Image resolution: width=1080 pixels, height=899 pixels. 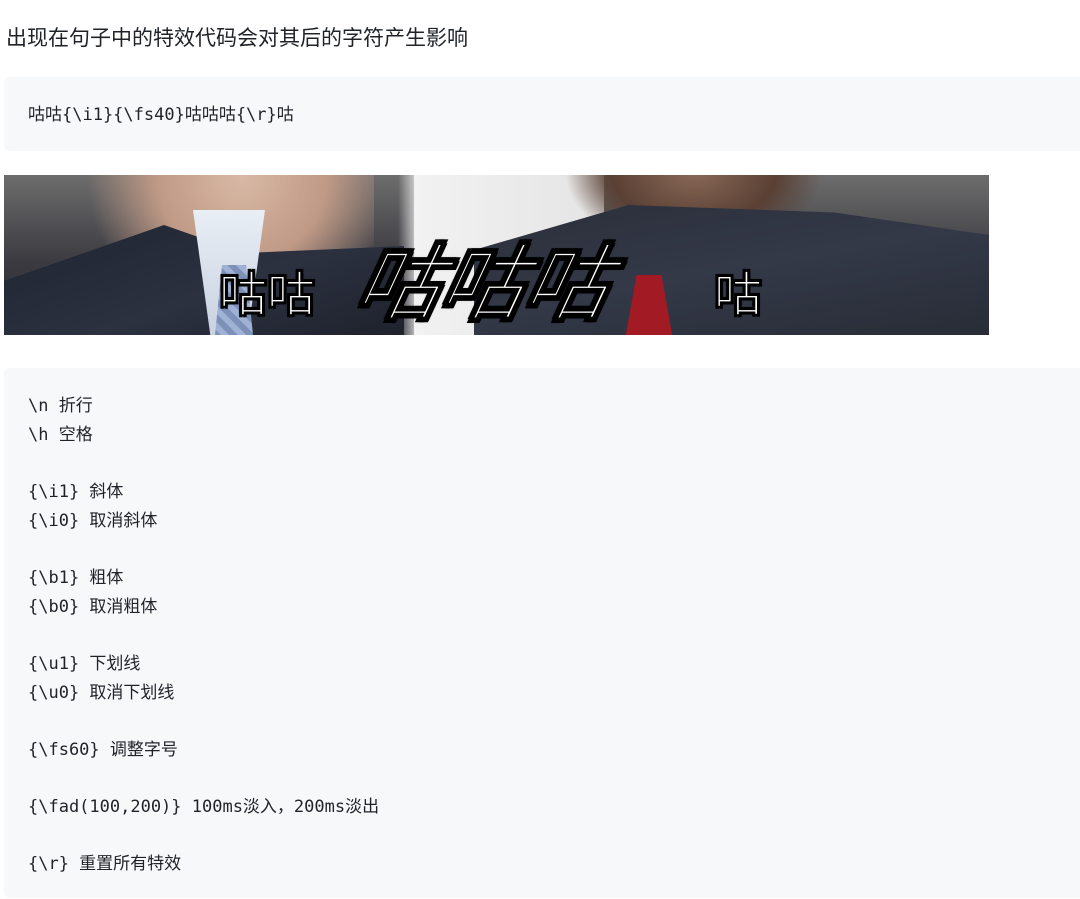 I want to click on code-line: {\u0} 取消下划线, so click(x=101, y=693).